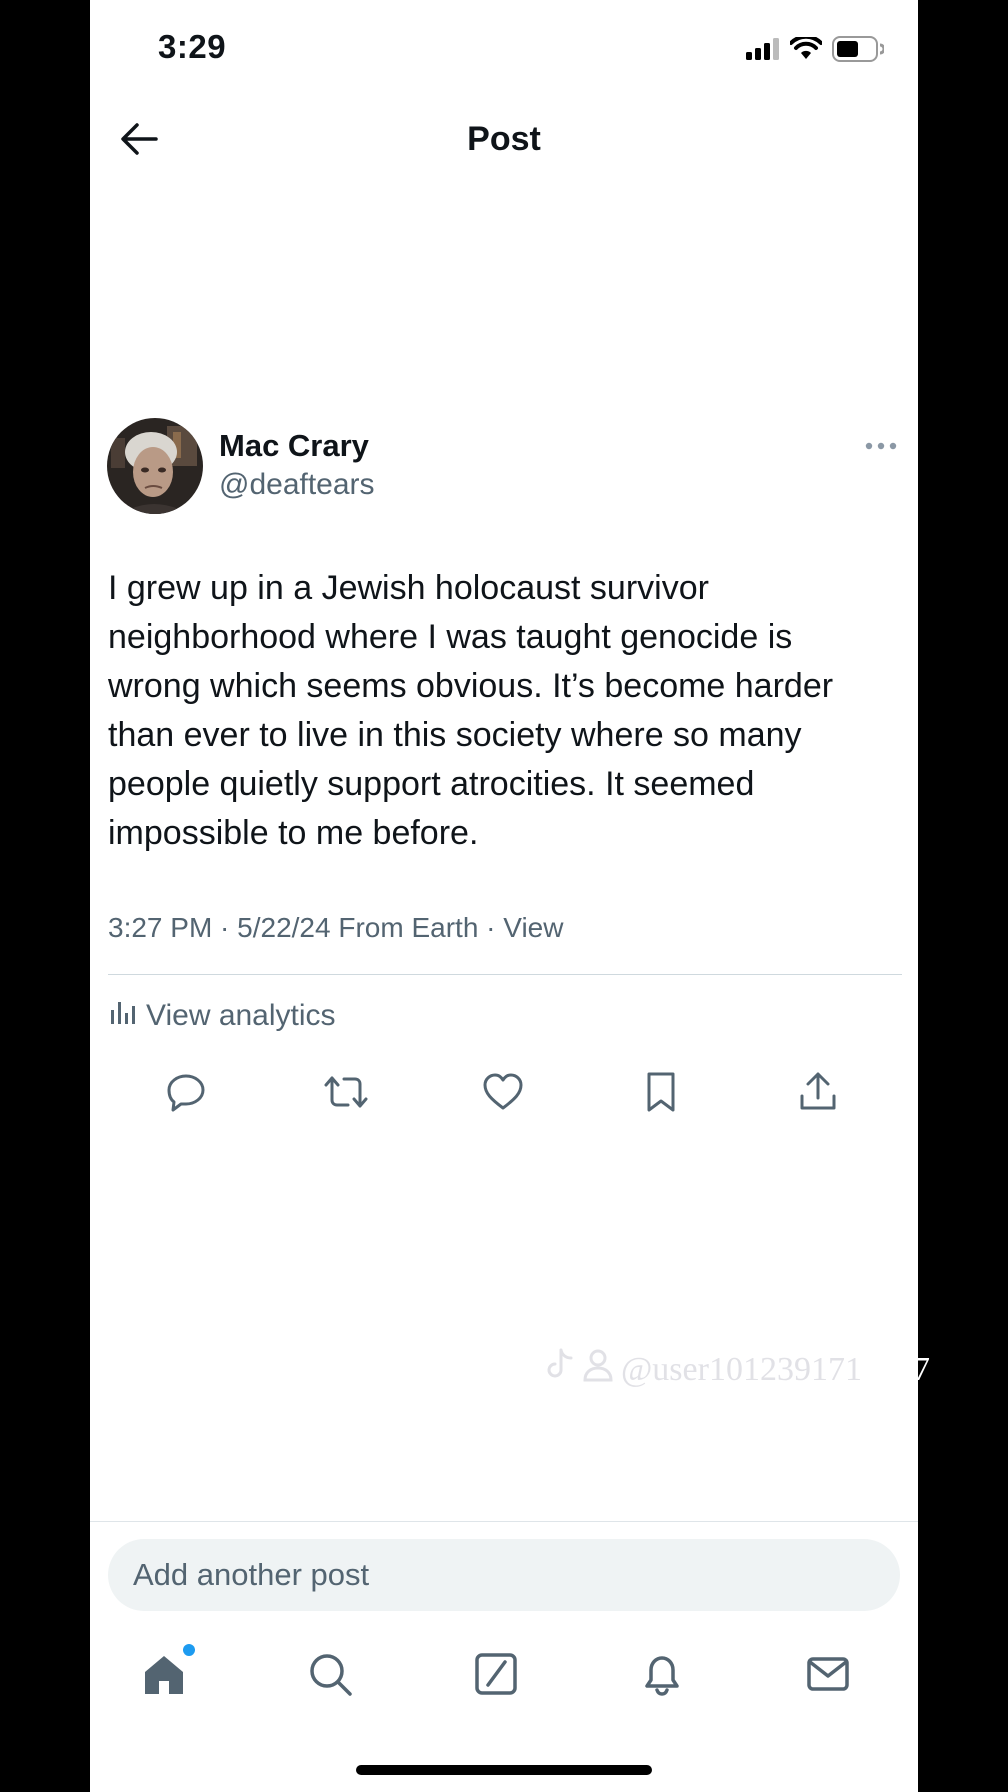 The height and width of the screenshot is (1792, 1008). Describe the element at coordinates (192, 46) in the screenshot. I see `status-time: 3:29` at that location.